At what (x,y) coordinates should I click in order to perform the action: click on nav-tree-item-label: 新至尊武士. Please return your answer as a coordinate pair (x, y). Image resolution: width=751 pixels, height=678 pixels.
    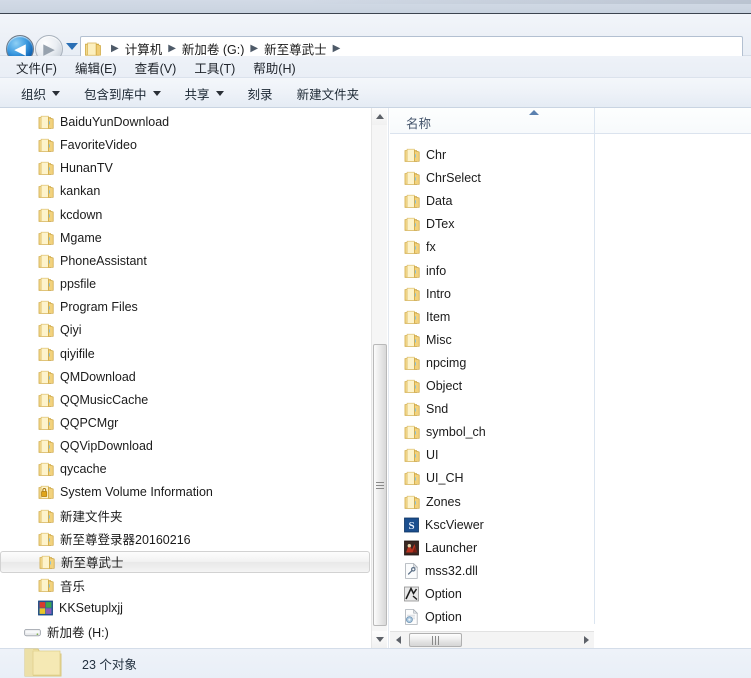
    Looking at the image, I should click on (92, 563).